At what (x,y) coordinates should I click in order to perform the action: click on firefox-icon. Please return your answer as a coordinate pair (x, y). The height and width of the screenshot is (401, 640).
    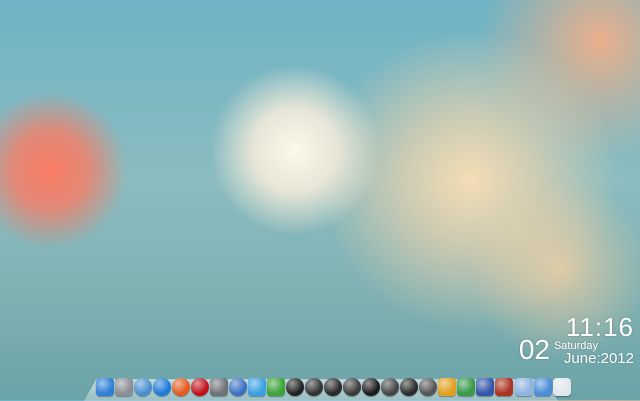
    Looking at the image, I should click on (181, 387).